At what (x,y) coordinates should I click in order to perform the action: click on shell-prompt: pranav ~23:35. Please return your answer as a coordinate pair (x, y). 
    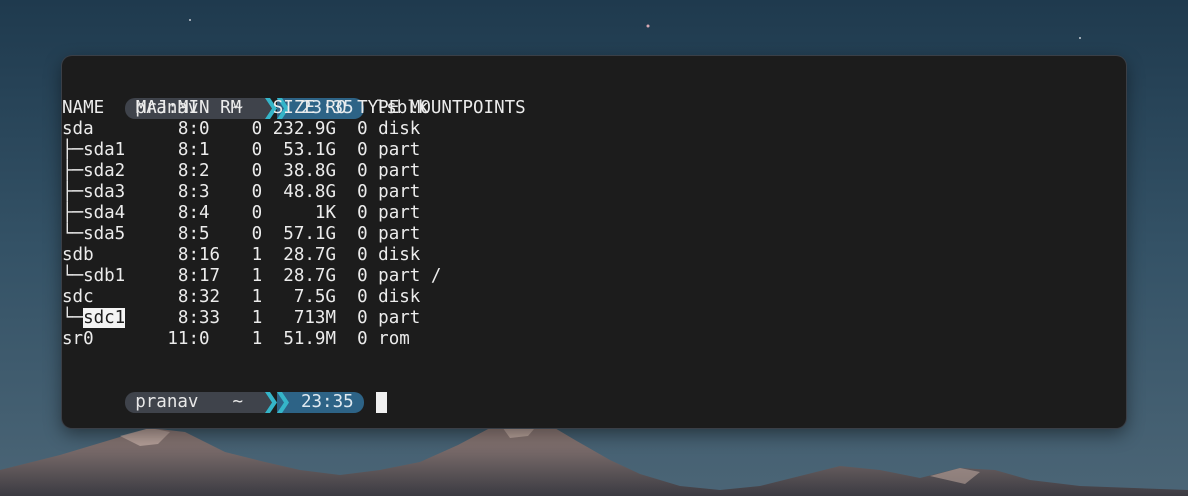
    Looking at the image, I should click on (244, 402).